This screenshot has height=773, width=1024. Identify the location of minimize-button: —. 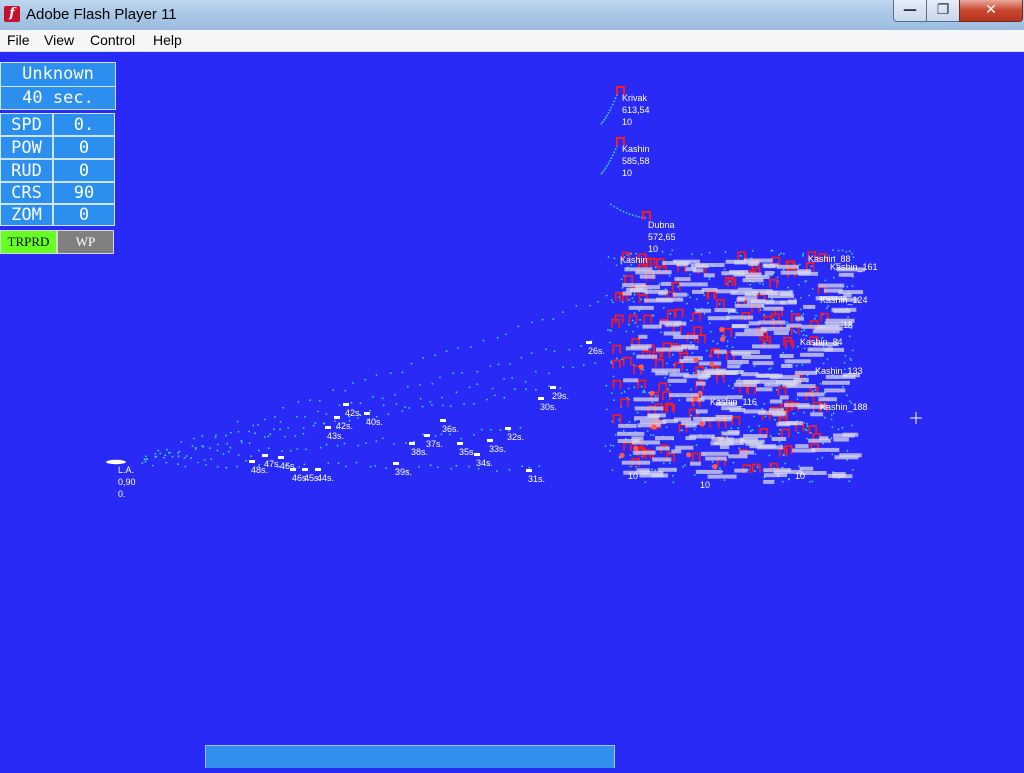
(910, 11).